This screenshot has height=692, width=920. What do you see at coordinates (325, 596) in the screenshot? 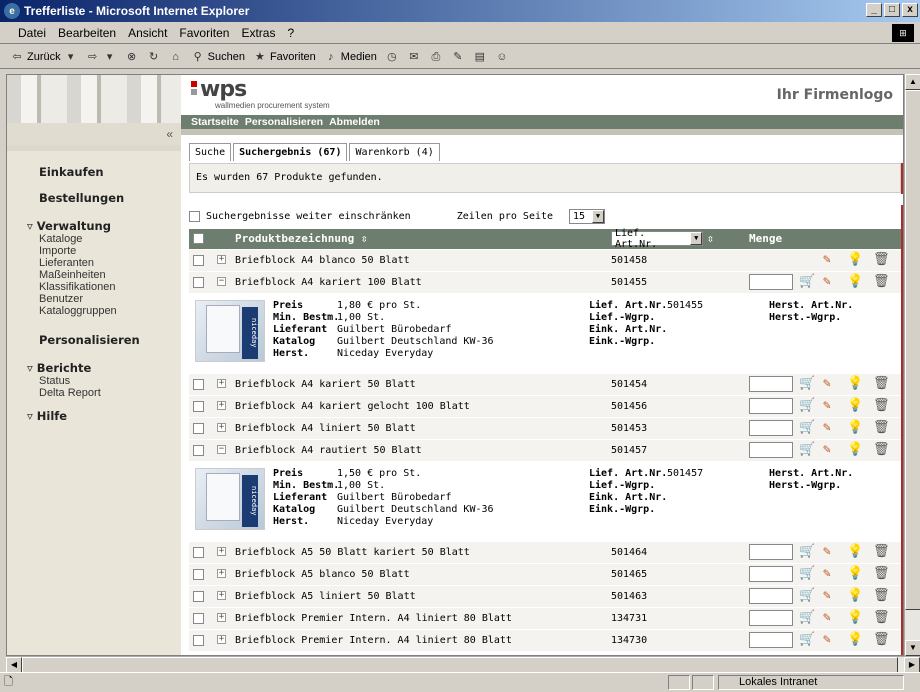
I see `product-name: Briefblock A5 liniert 50 Blatt` at bounding box center [325, 596].